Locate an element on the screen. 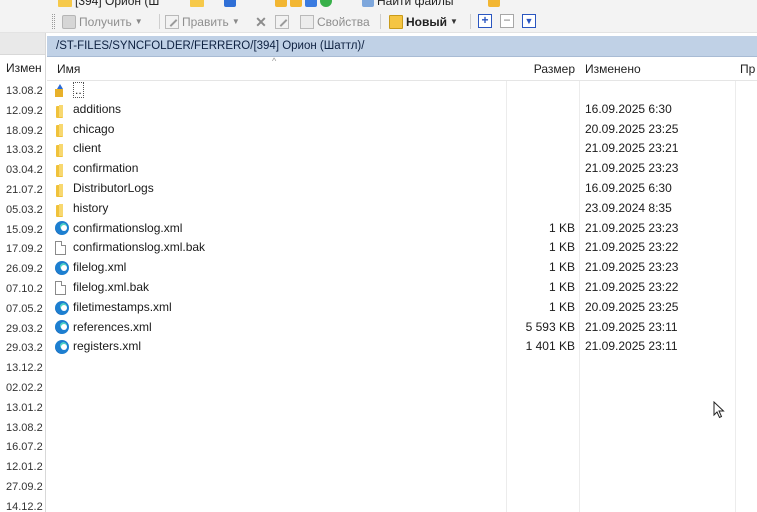 This screenshot has height=512, width=757. column-headers: Имя ^ Размер Изменено Пр is located at coordinates (402, 68).